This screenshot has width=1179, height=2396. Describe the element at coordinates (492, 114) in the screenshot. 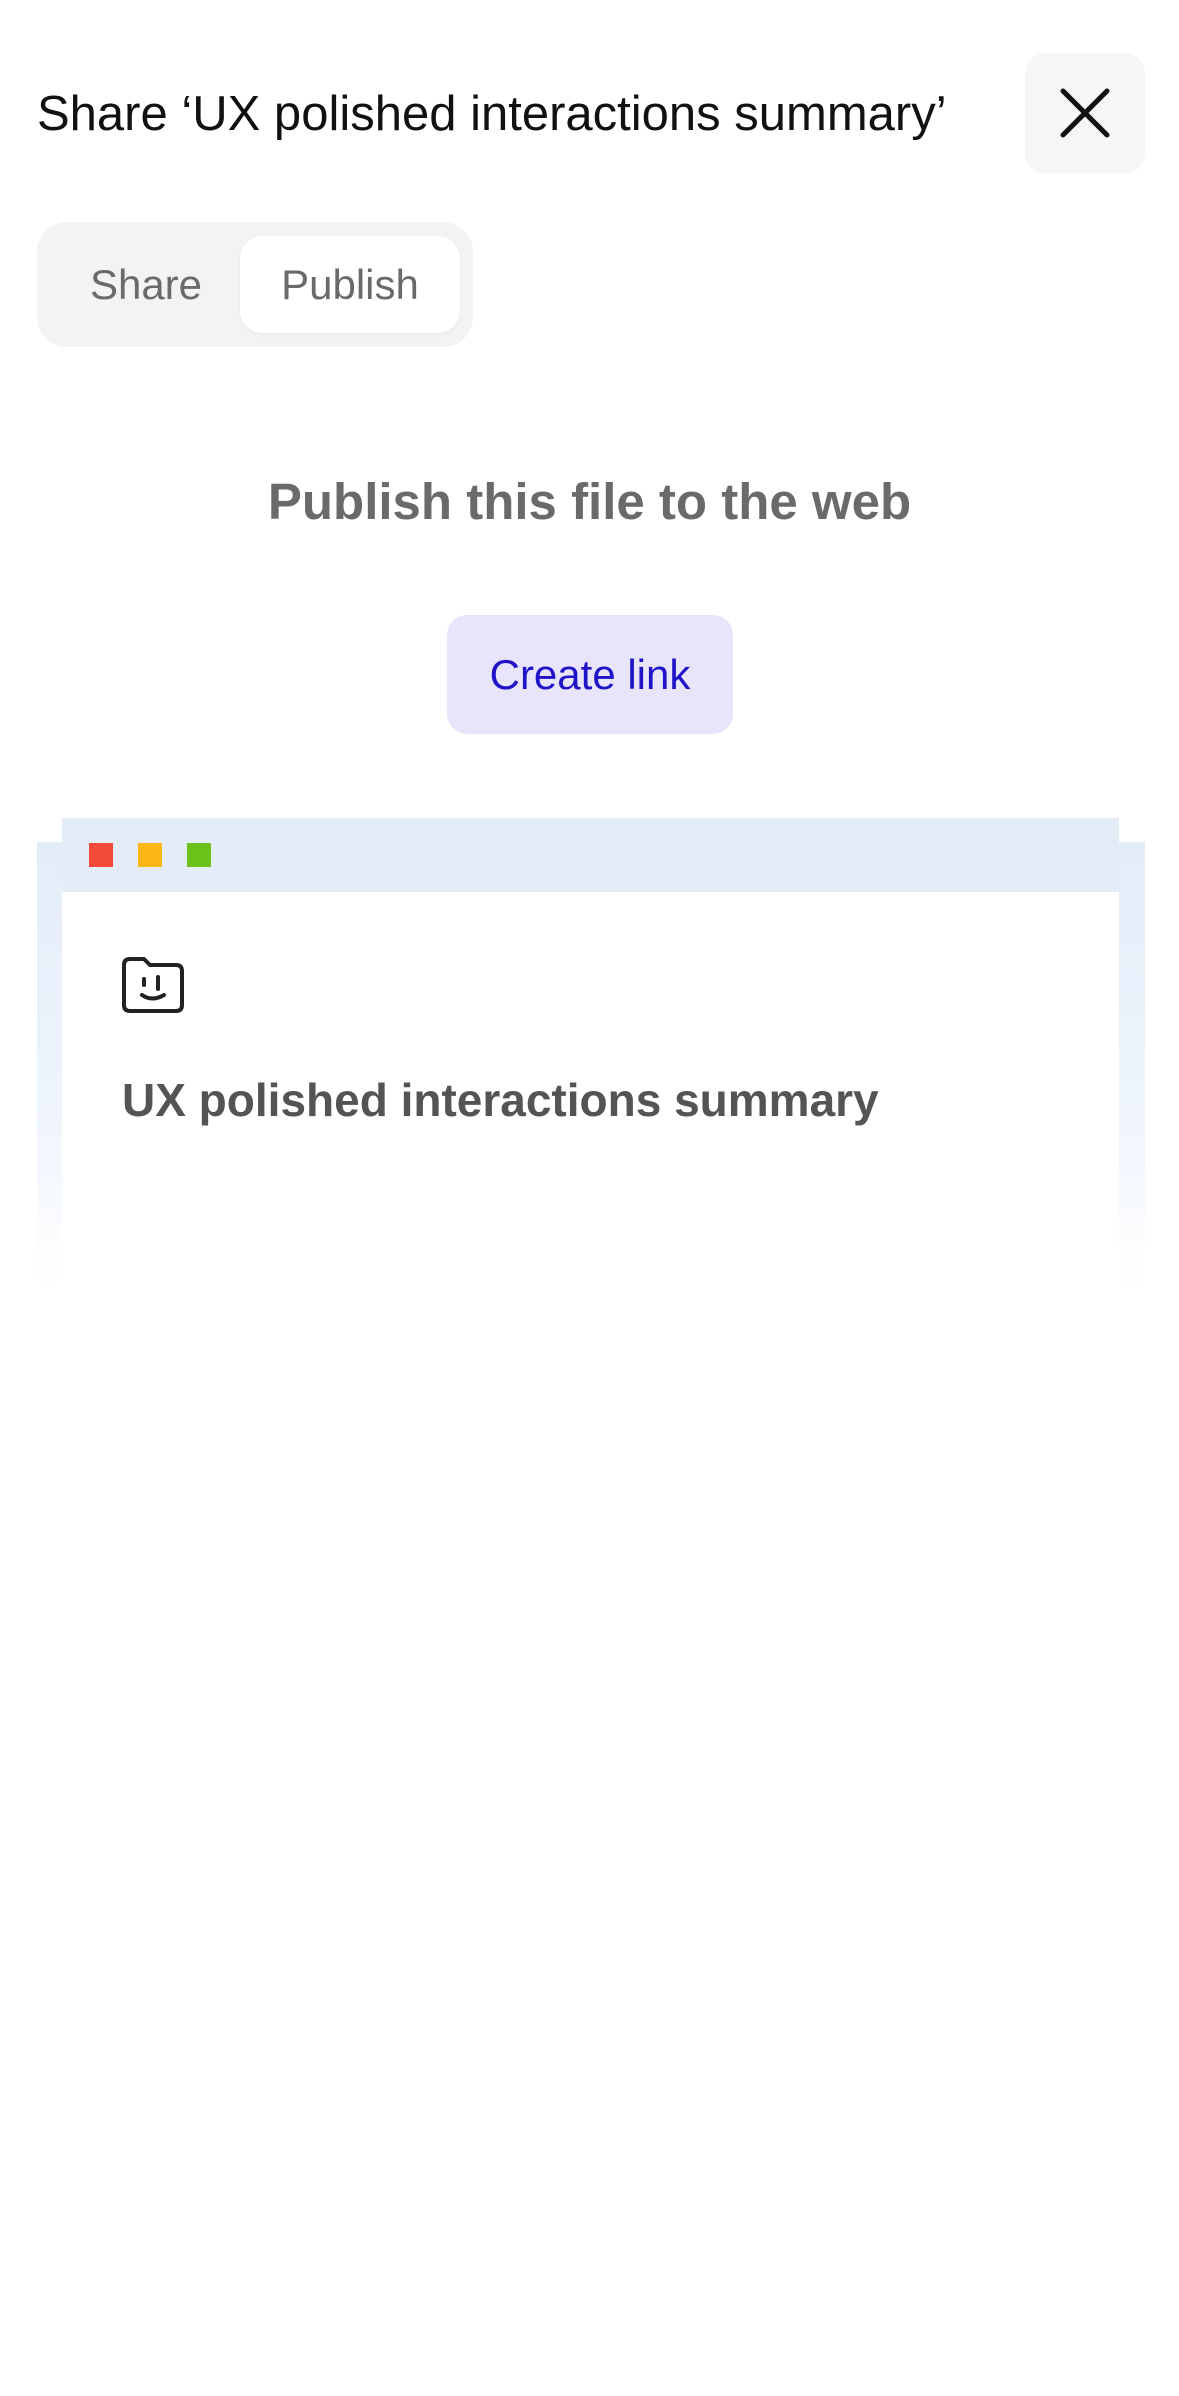

I see `dialog-title: Share ‘UX polished interactions summary’` at that location.